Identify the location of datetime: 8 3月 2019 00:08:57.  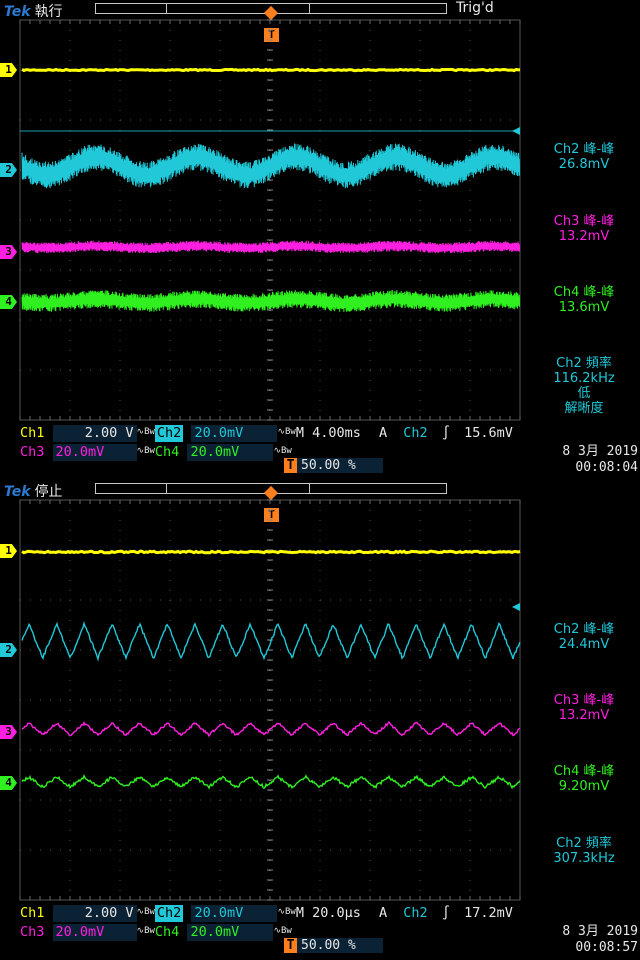
(600, 939).